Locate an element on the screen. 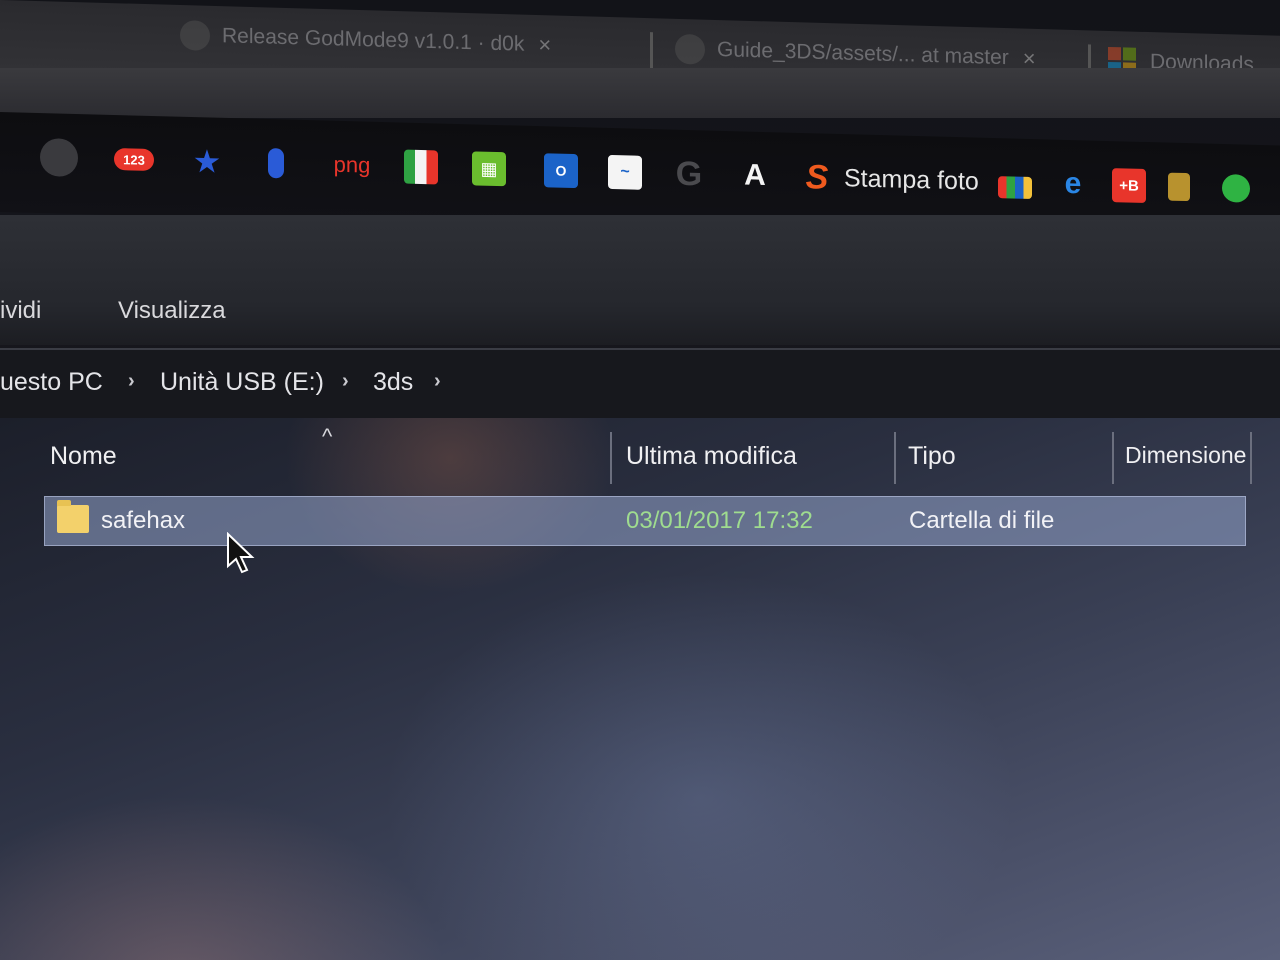 The image size is (1280, 960). ie-icon: e is located at coordinates (1073, 183).